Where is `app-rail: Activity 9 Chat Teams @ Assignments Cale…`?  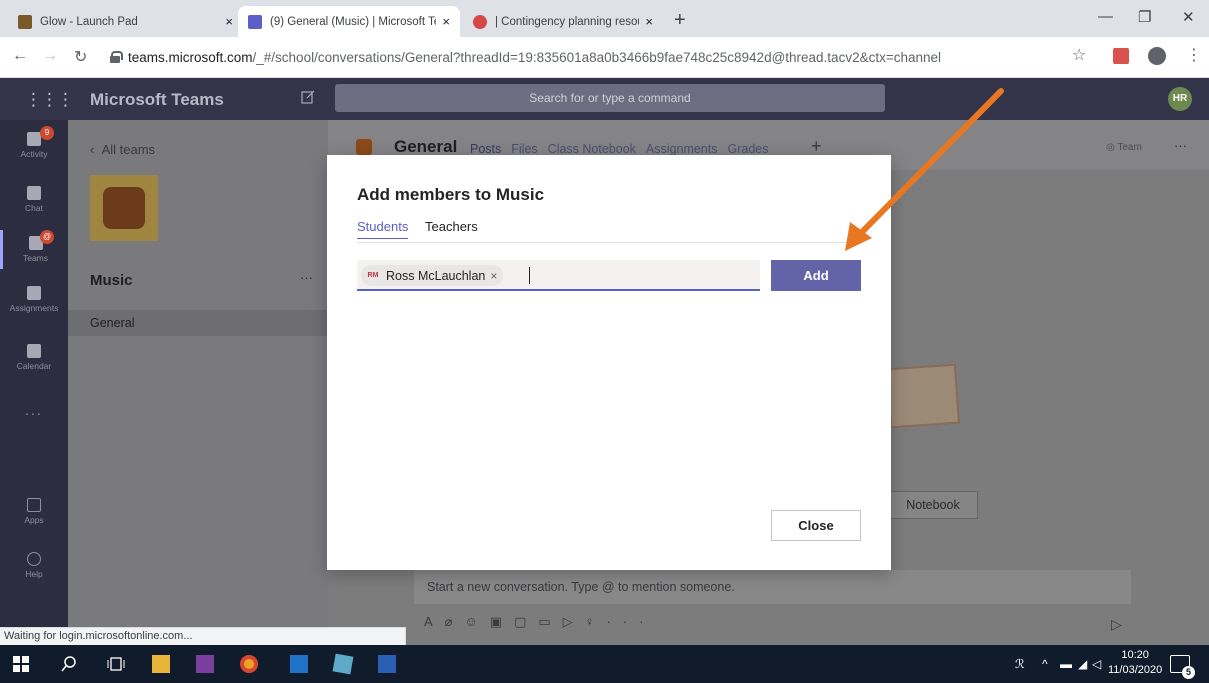 app-rail: Activity 9 Chat Teams @ Assignments Cale… is located at coordinates (34, 382).